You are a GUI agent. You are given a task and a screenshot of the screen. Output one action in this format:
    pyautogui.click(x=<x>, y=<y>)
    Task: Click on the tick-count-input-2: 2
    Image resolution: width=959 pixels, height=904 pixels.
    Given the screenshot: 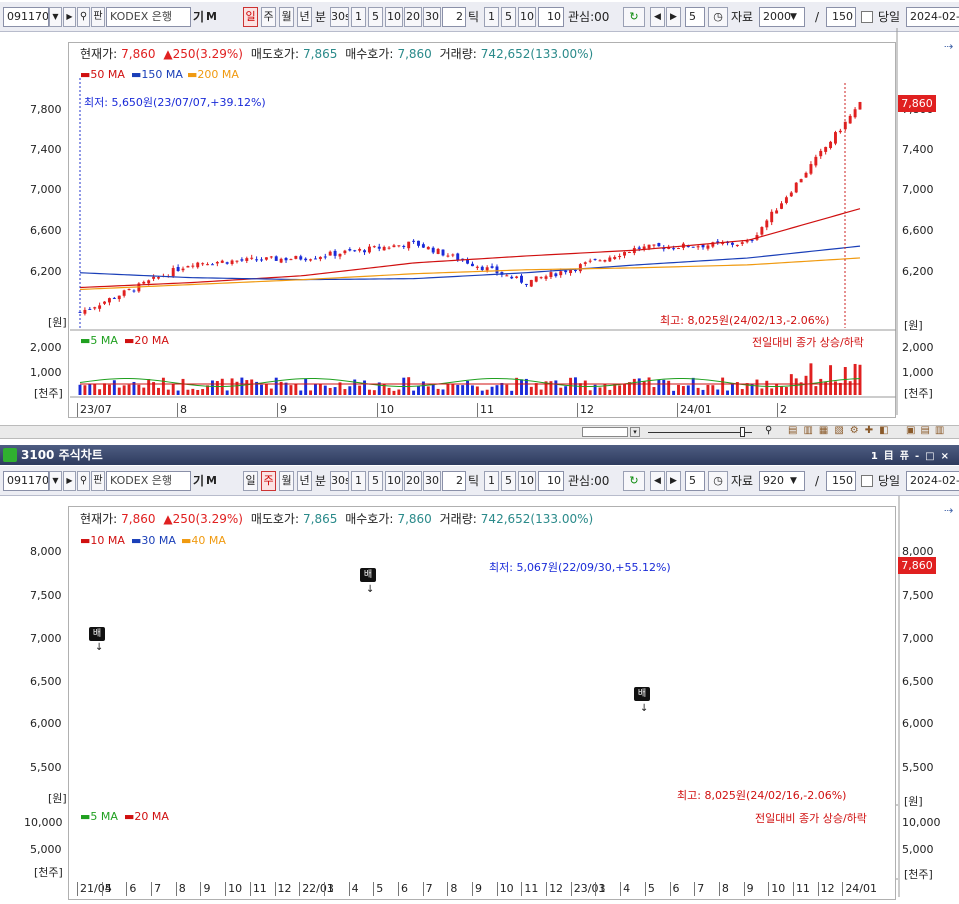 What is the action you would take?
    pyautogui.click(x=454, y=481)
    